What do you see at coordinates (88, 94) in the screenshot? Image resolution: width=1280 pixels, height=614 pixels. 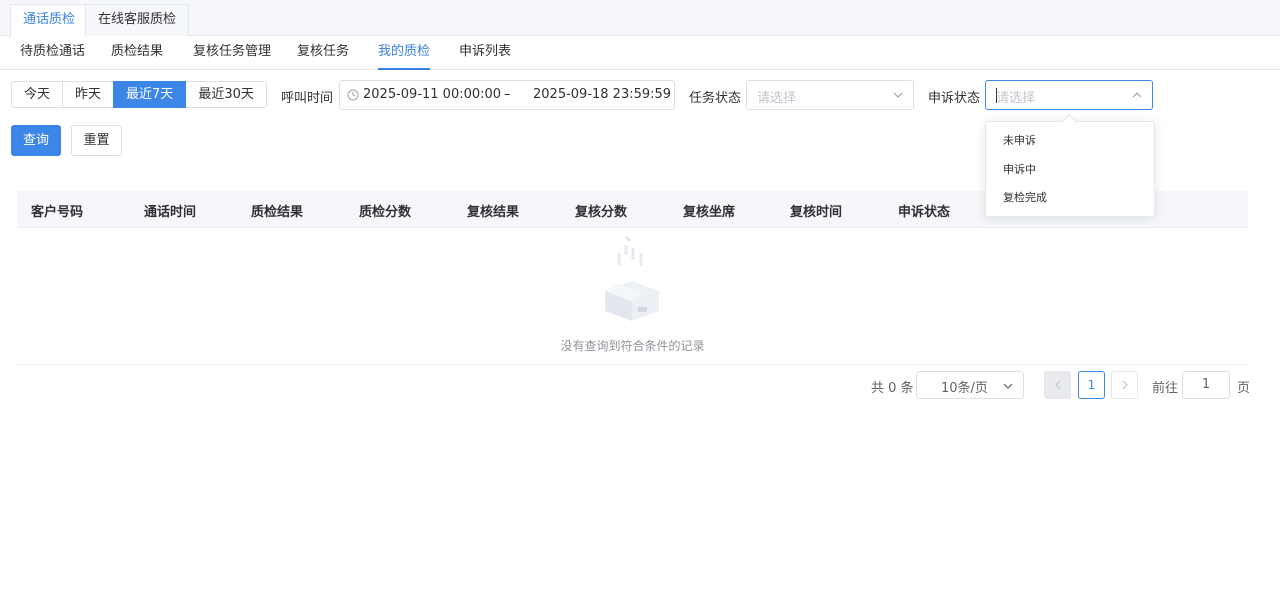 I see `range-yesterday-button: 昨天` at bounding box center [88, 94].